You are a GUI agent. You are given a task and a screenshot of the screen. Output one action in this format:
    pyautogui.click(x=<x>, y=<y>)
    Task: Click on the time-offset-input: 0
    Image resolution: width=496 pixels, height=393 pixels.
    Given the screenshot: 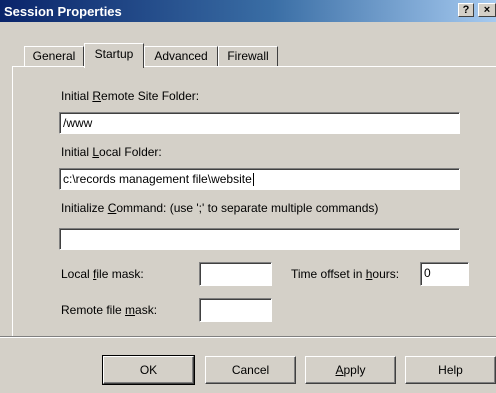 What is the action you would take?
    pyautogui.click(x=444, y=274)
    